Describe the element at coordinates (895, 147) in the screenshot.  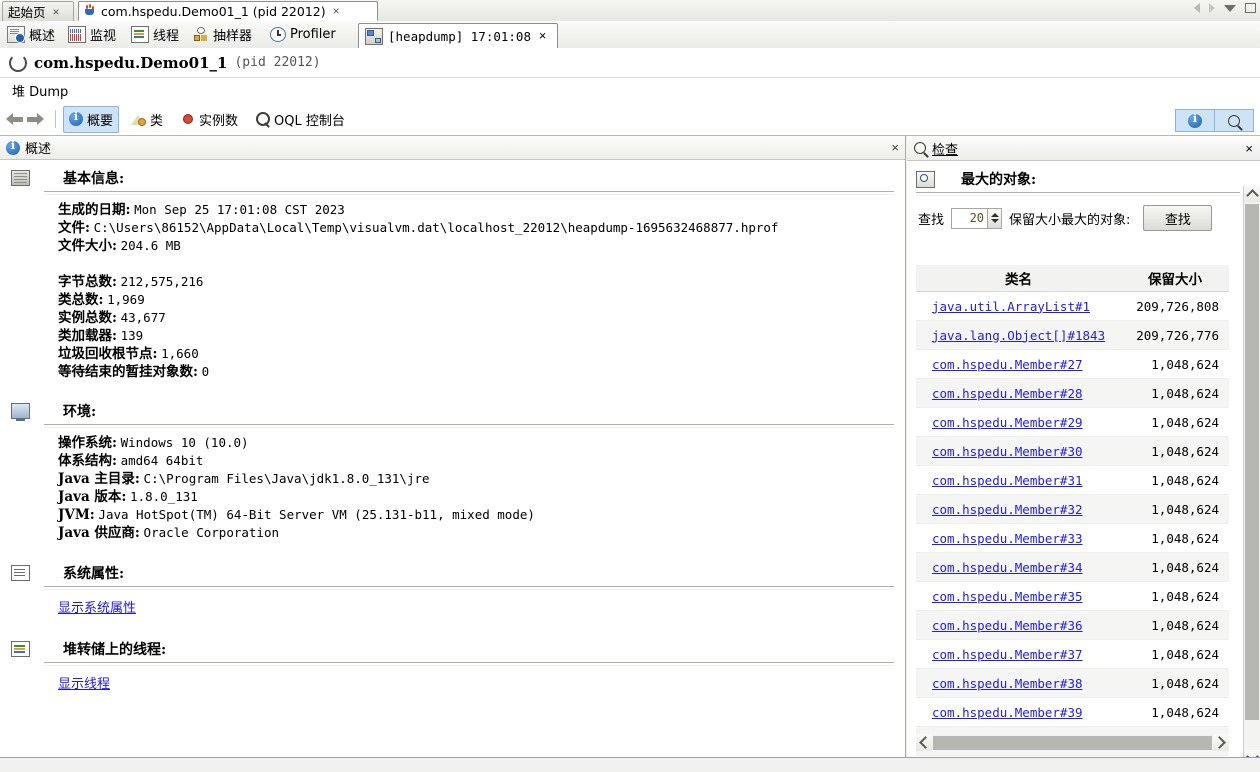
I see `overview-panel-close-icon: ×` at that location.